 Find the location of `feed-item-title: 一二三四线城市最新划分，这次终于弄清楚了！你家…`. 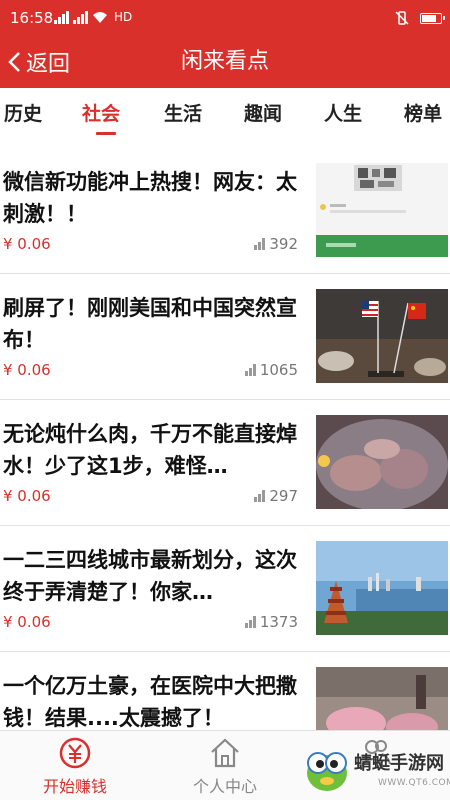

feed-item-title: 一二三四线城市最新划分，这次终于弄清楚了！你家… is located at coordinates (150, 576).